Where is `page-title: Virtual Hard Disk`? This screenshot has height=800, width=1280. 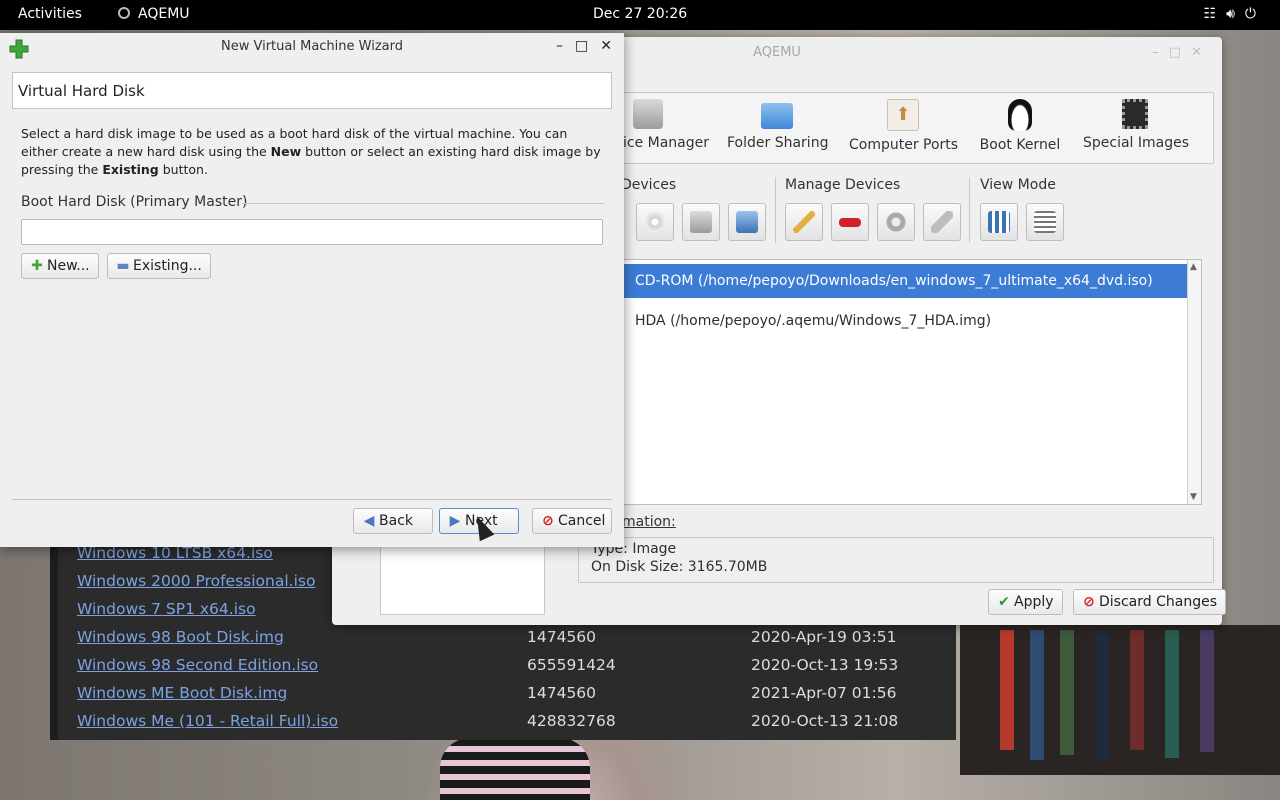 page-title: Virtual Hard Disk is located at coordinates (312, 90).